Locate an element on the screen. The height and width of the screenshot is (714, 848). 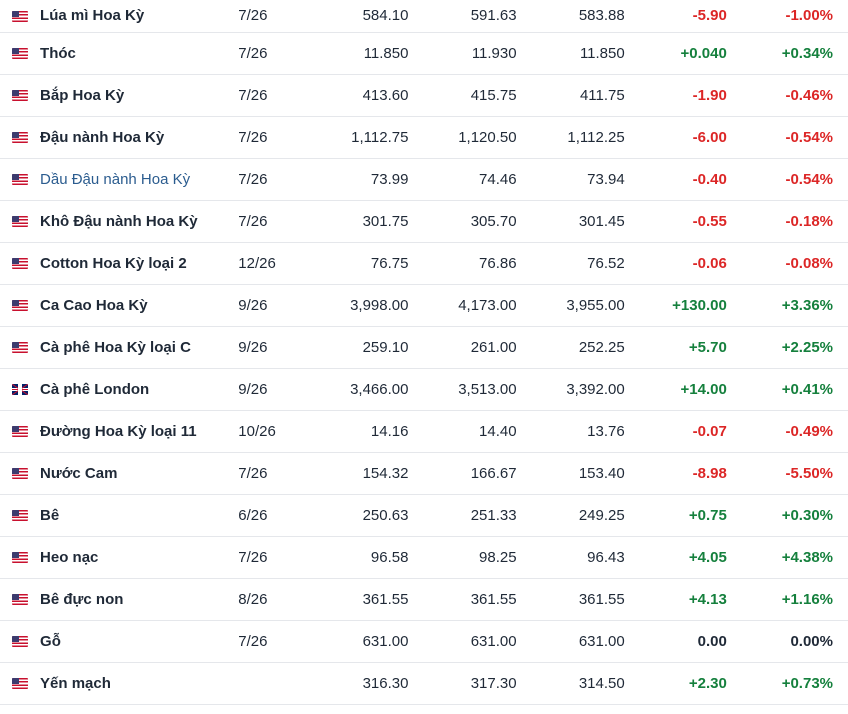
uk-flag-icon is located at coordinates (20, 390).